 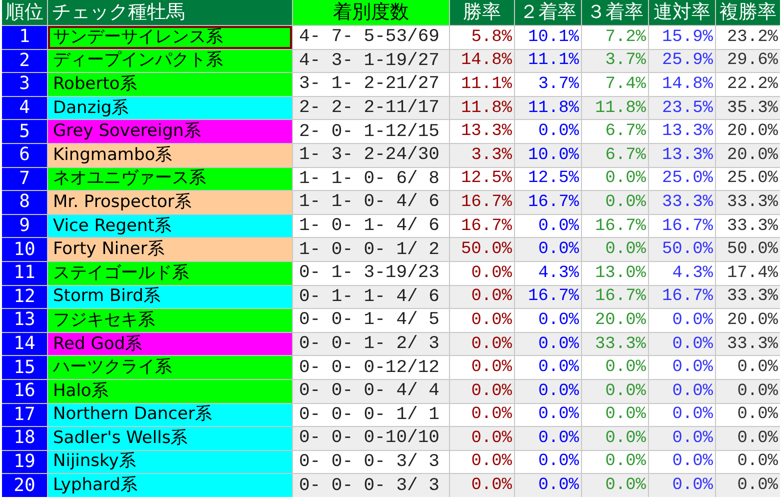 I want to click on rate-cell: 13.0%, so click(x=615, y=273).